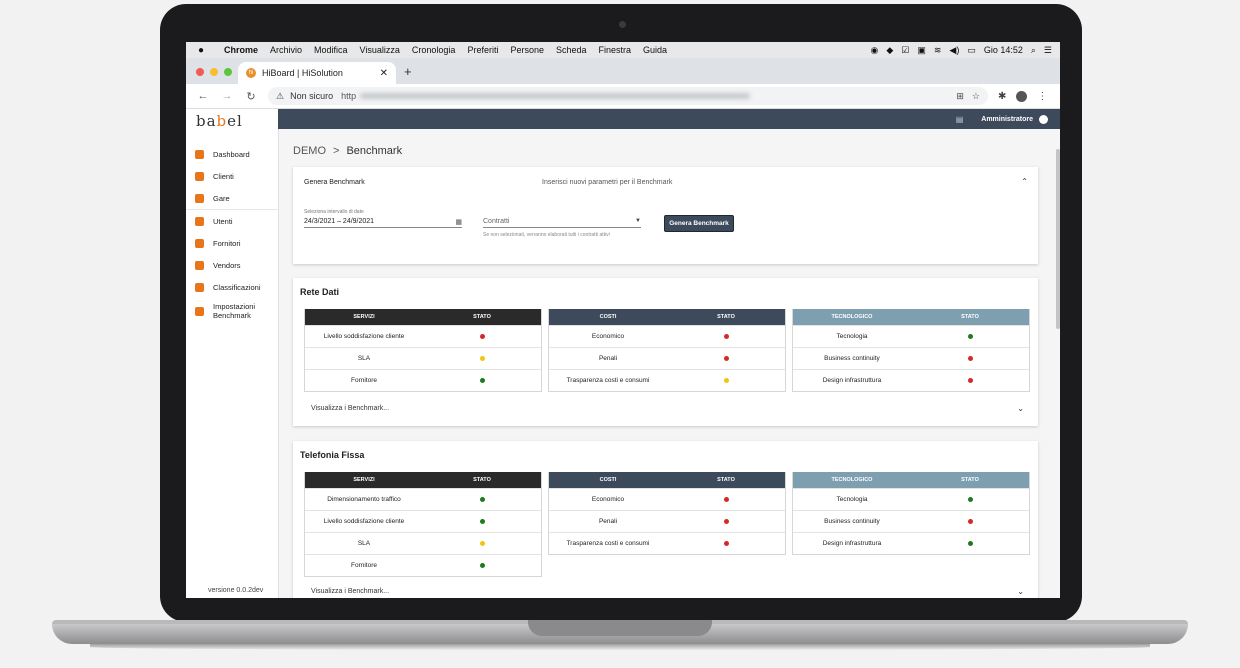 The width and height of the screenshot is (1240, 668). What do you see at coordinates (383, 223) in the screenshot?
I see `date-range-field: 24/3/2021 – 24/9/2021 ▦` at bounding box center [383, 223].